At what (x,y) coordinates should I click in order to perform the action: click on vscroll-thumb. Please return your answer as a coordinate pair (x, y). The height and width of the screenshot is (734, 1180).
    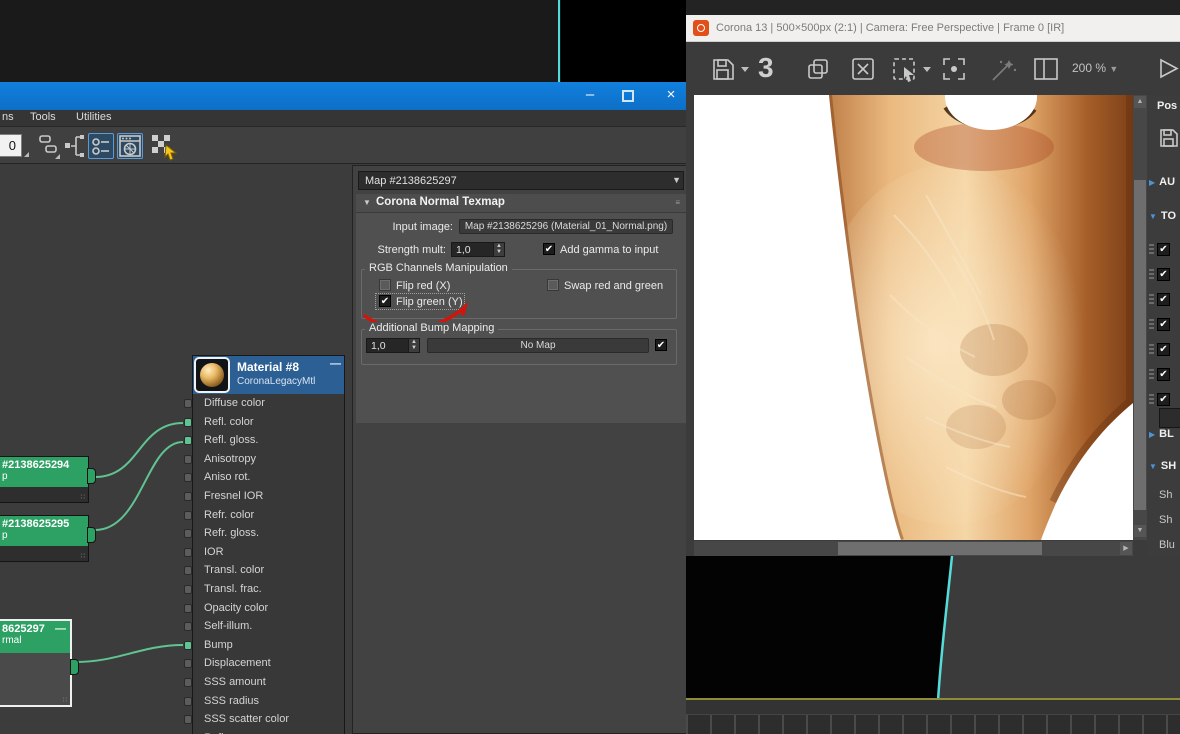
    Looking at the image, I should click on (1140, 345).